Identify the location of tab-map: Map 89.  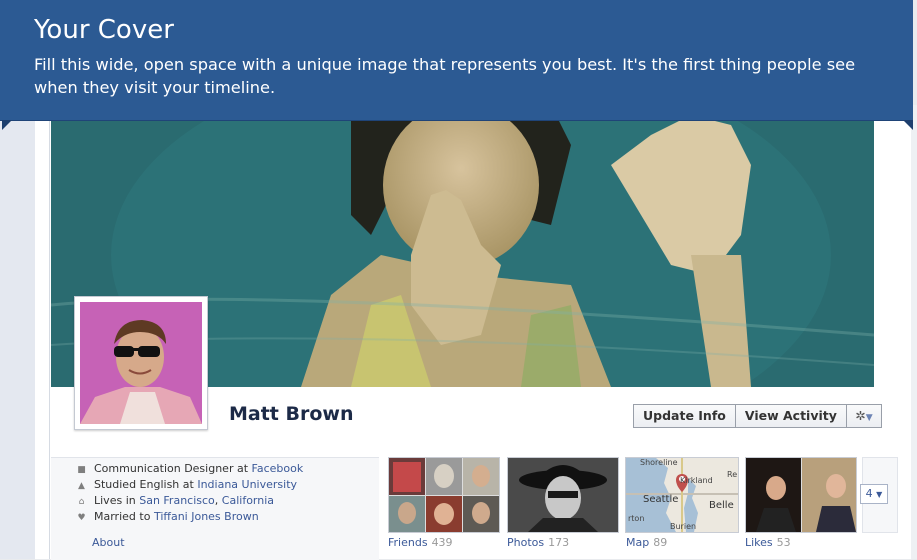
(646, 542).